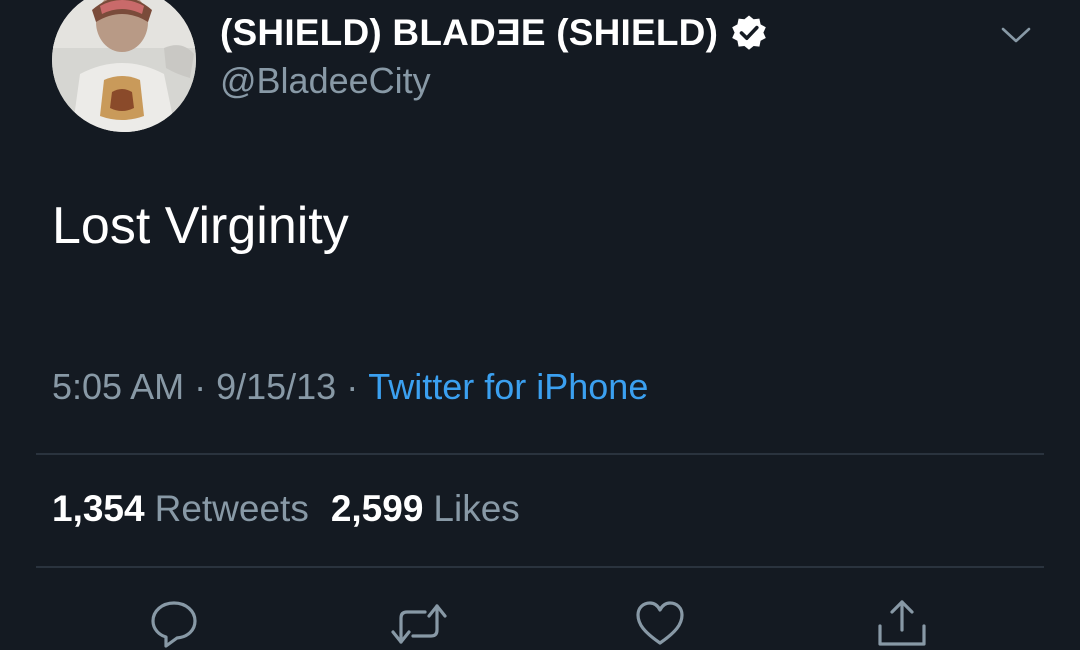 The height and width of the screenshot is (650, 1080). I want to click on display-name-row: (SHIELD) BLADƎE (SHIELD), so click(494, 33).